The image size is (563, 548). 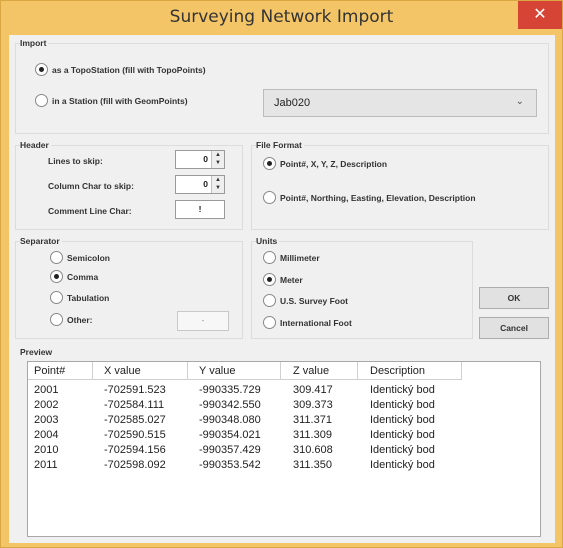 I want to click on separator-other-radio: Other:, so click(x=71, y=319).